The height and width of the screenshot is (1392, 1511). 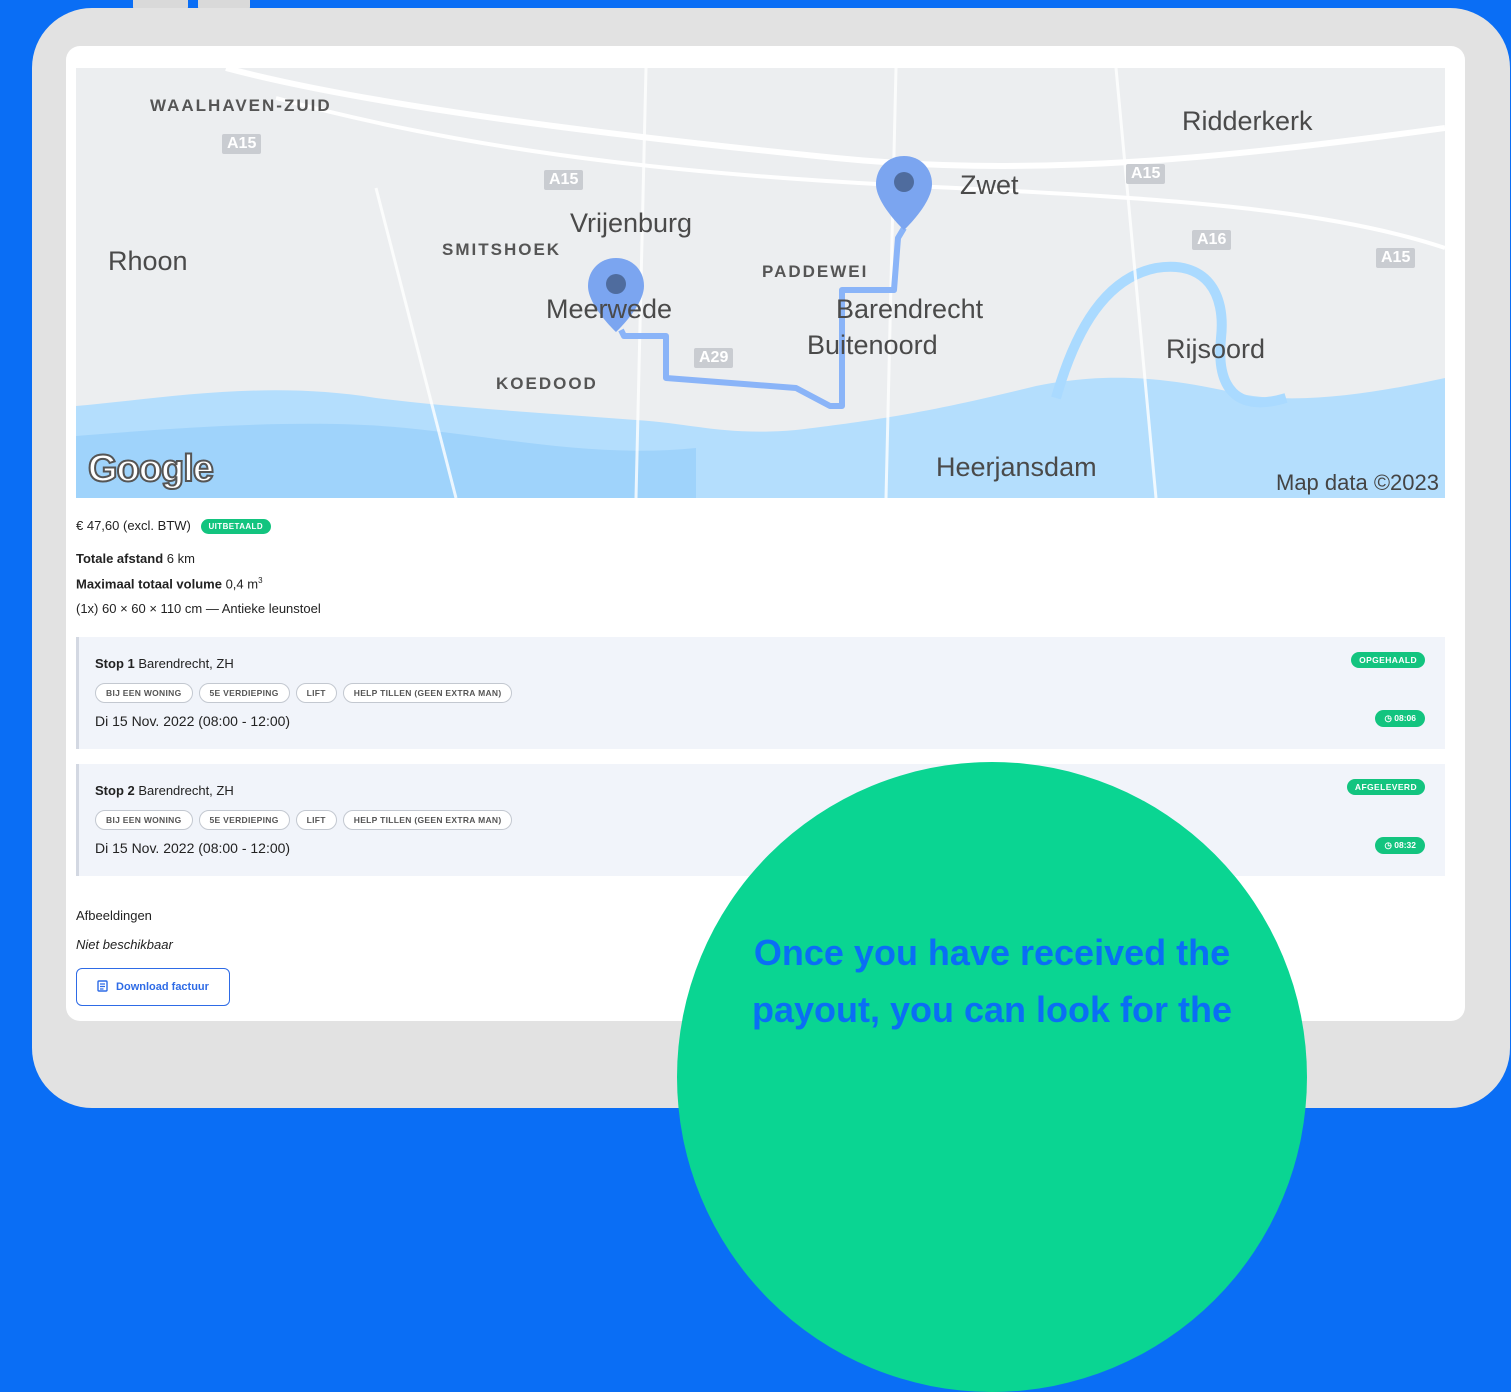 I want to click on map-label-waalhaven: WAALHAVEN-ZUID, so click(x=241, y=105).